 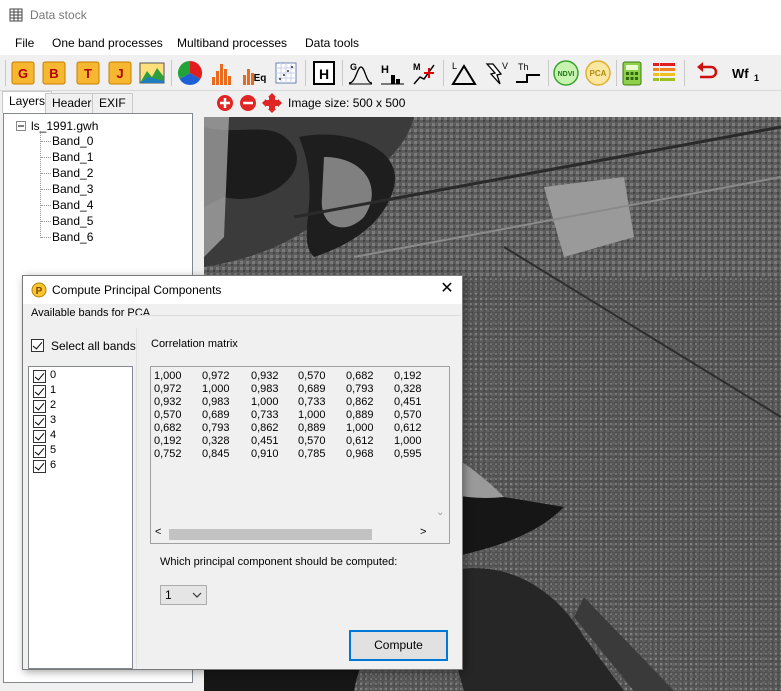 I want to click on thermal-band-letter: T, so click(x=88, y=73).